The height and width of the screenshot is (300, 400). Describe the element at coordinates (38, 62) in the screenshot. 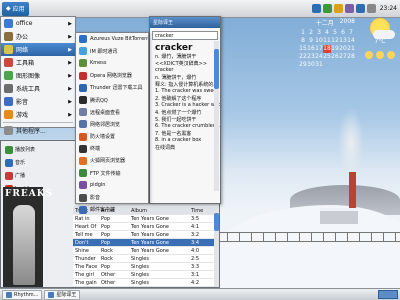

I see `start-menu-item: 工具箱 ▶` at that location.